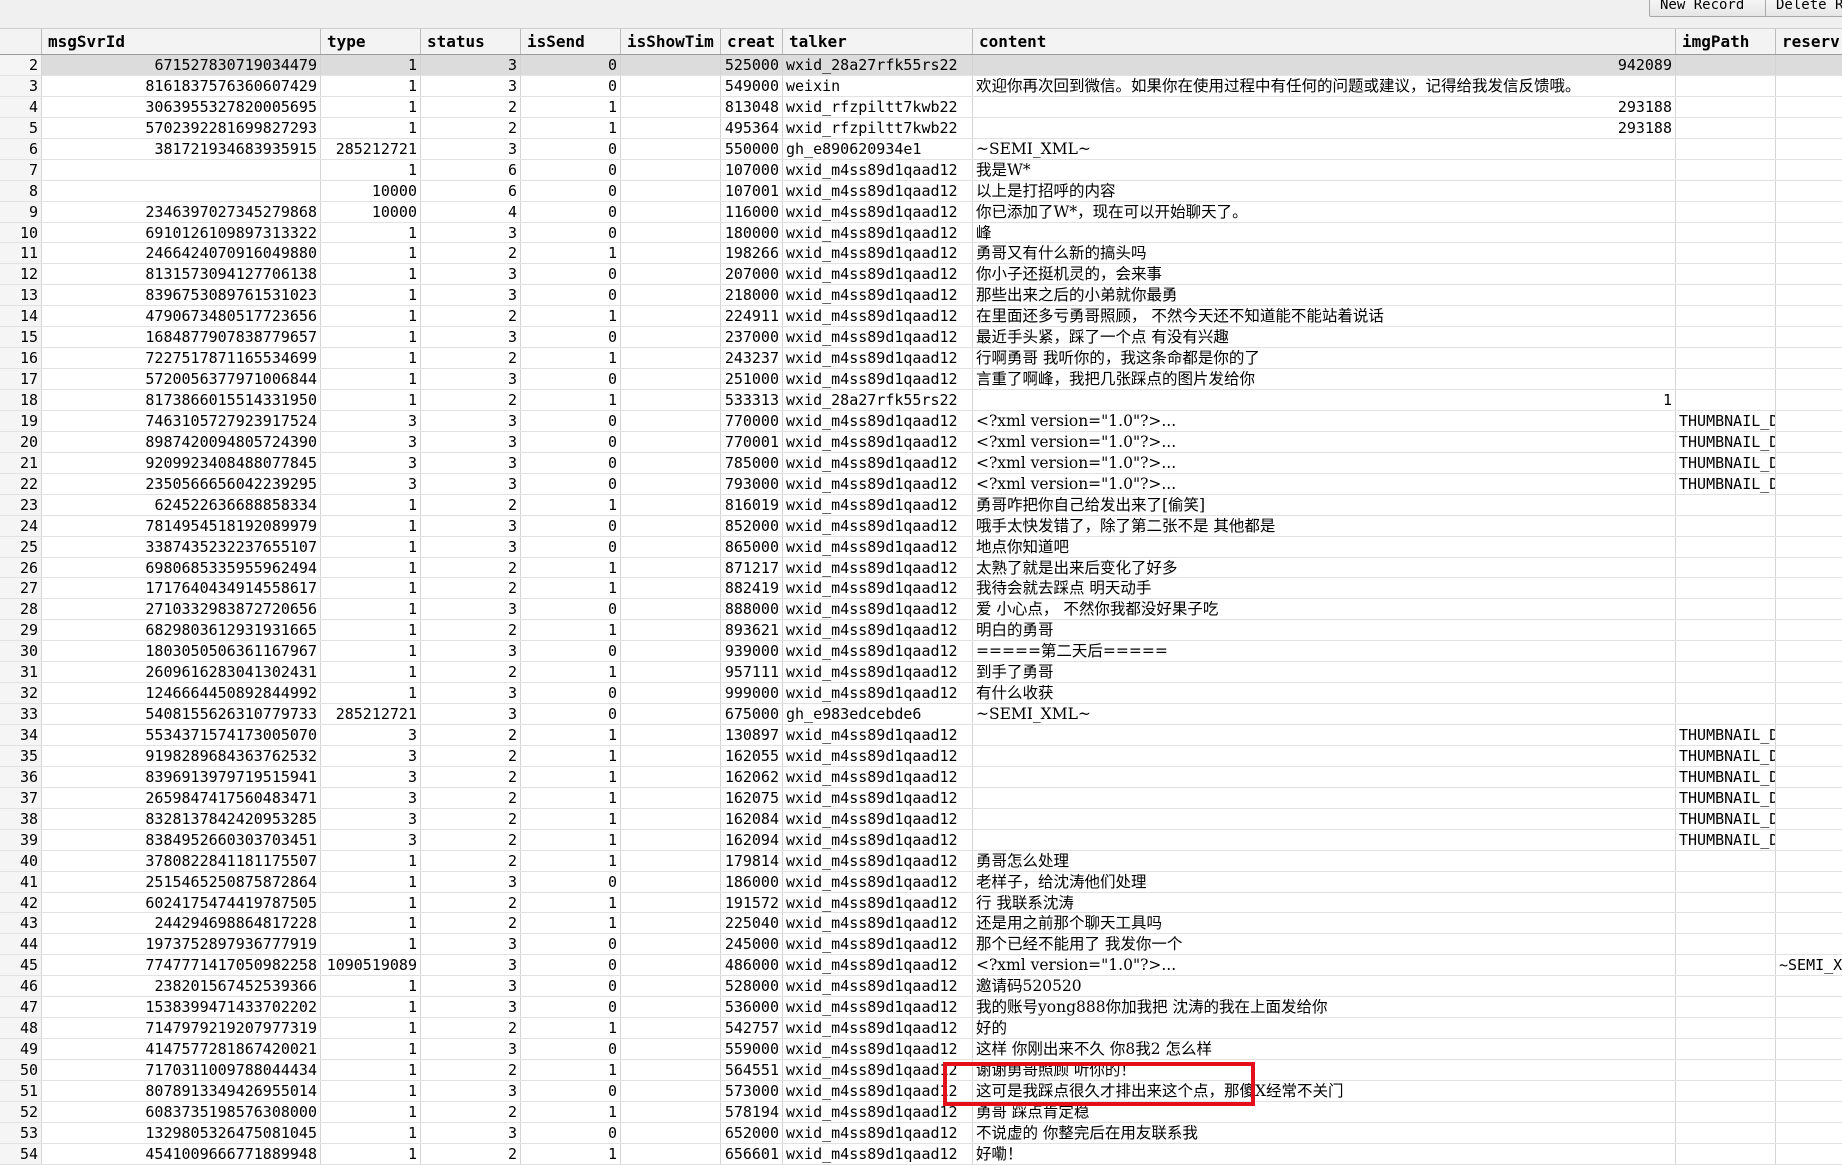 The image size is (1842, 1165). I want to click on row-number: 36, so click(21, 776).